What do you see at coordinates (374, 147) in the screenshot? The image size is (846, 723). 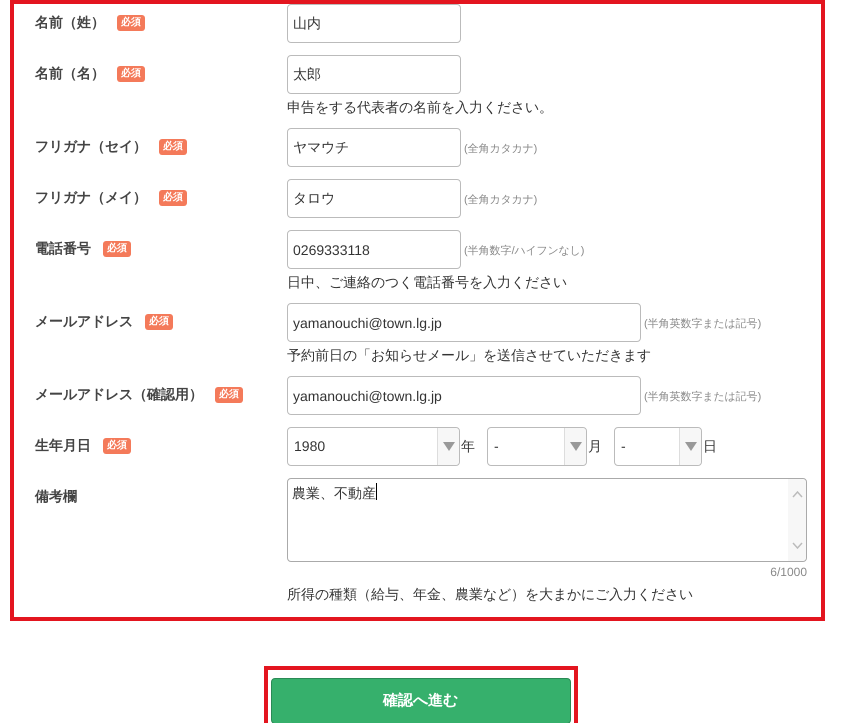 I see `text-field: ヤマウチ` at bounding box center [374, 147].